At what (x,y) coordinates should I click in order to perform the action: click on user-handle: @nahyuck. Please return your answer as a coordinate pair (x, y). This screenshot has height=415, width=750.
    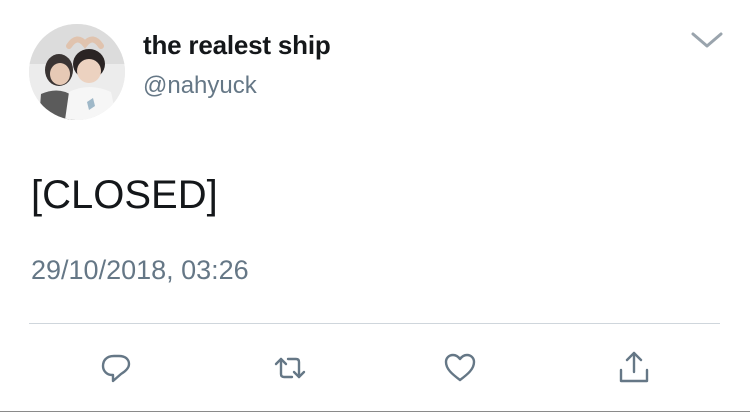
    Looking at the image, I should click on (200, 86).